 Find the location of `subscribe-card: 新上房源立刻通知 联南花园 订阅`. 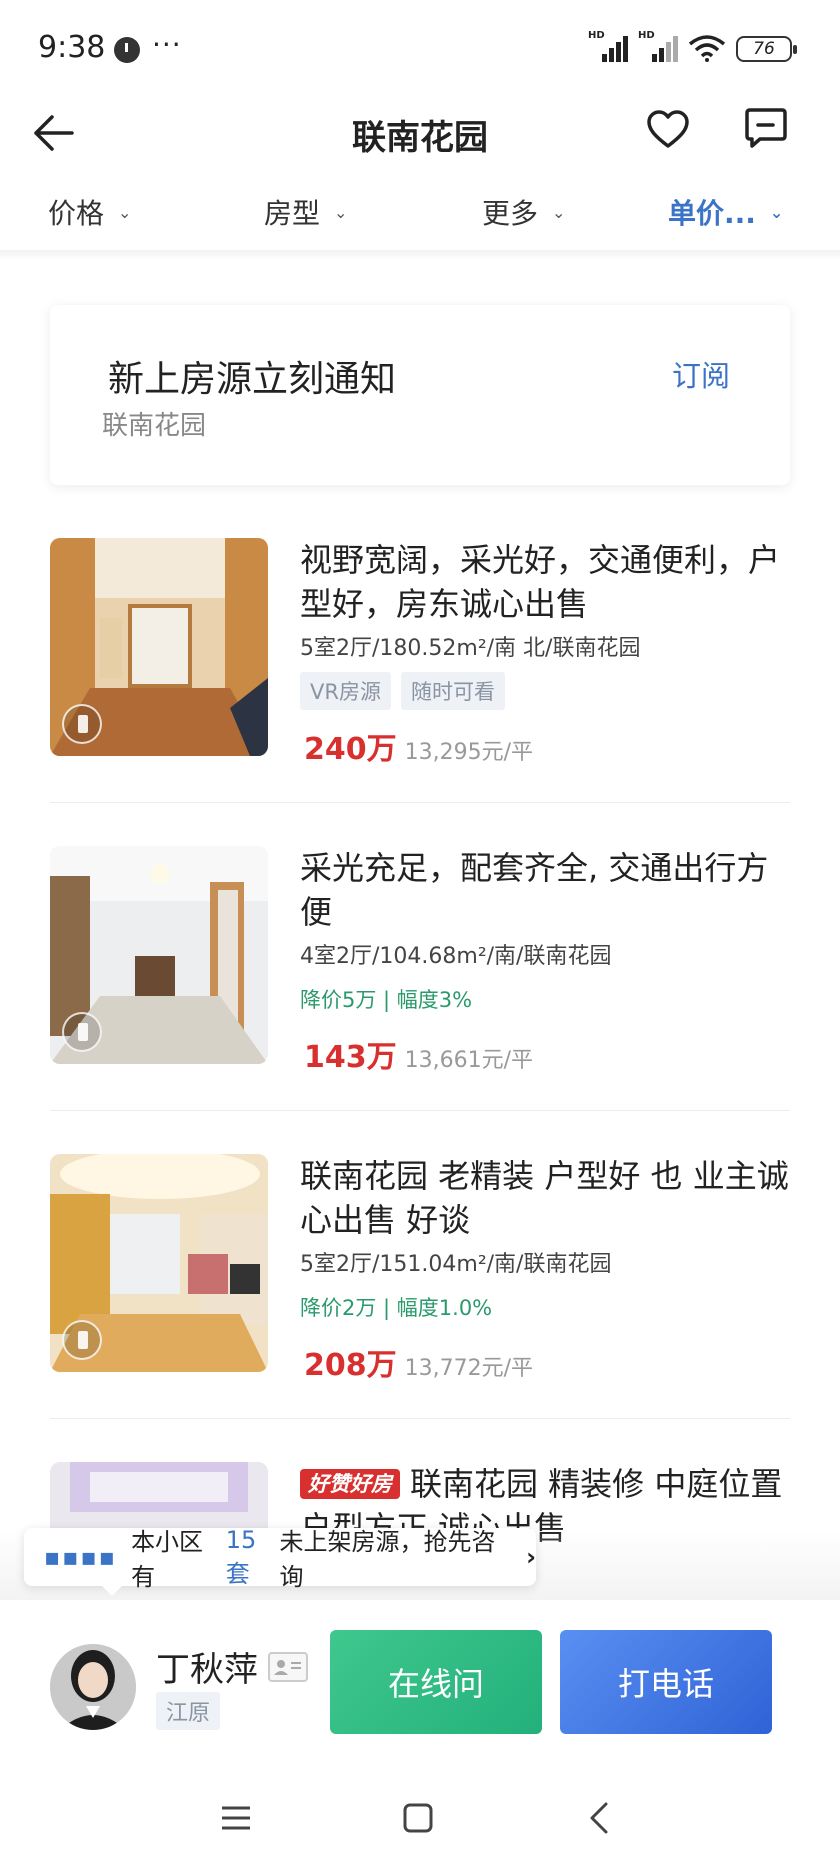

subscribe-card: 新上房源立刻通知 联南花园 订阅 is located at coordinates (420, 395).